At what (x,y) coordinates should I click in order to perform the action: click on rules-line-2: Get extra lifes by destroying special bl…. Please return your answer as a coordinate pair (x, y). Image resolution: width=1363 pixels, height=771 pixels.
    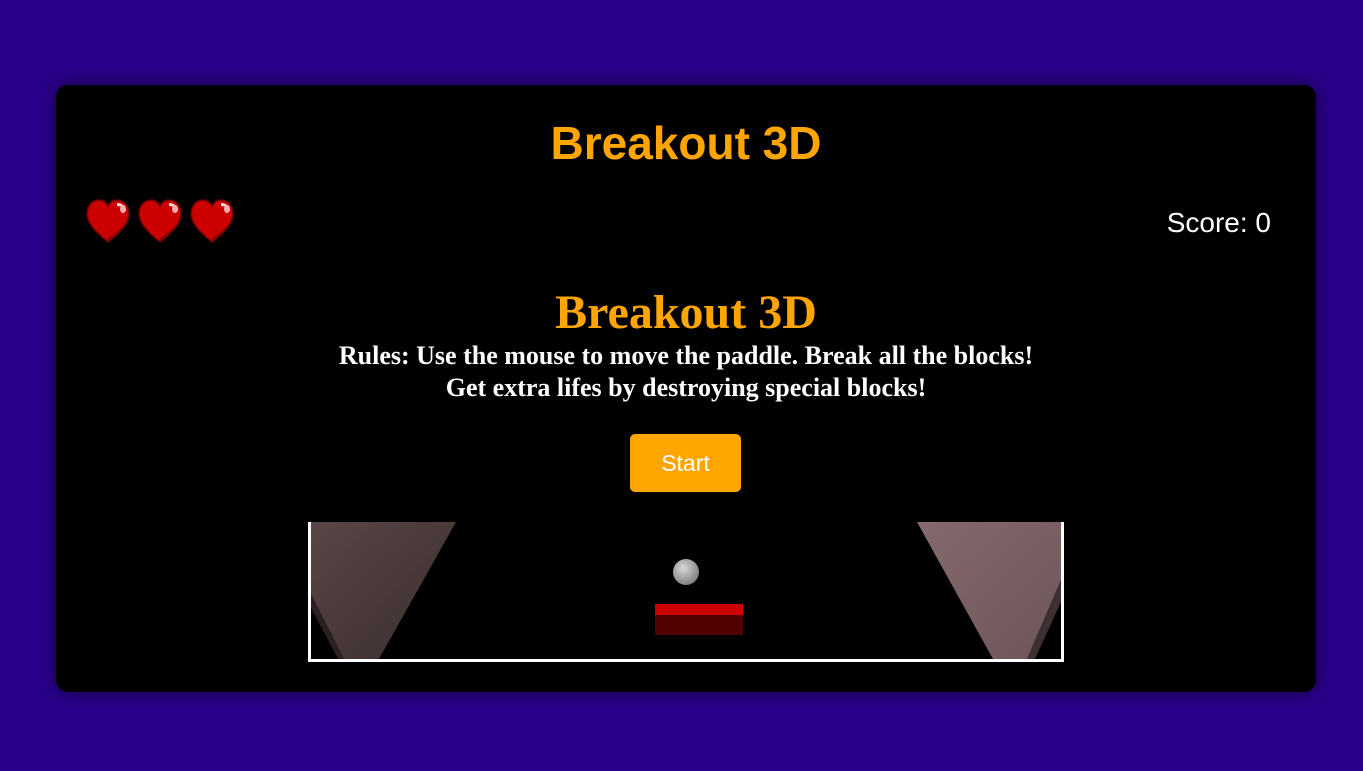
    Looking at the image, I should click on (686, 387).